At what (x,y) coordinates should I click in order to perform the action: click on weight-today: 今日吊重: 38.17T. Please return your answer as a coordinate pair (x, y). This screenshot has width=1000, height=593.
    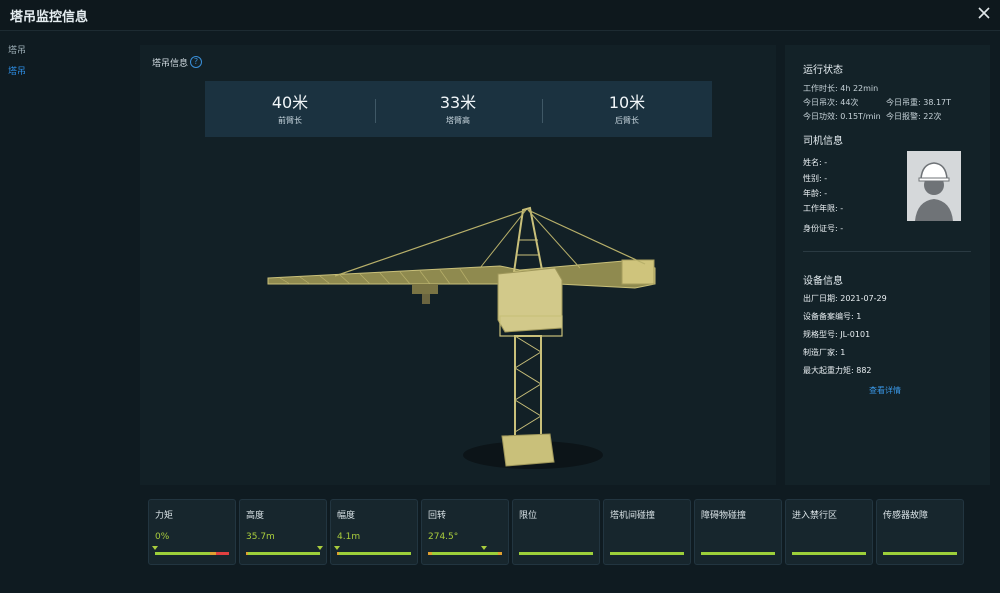
    Looking at the image, I should click on (919, 102).